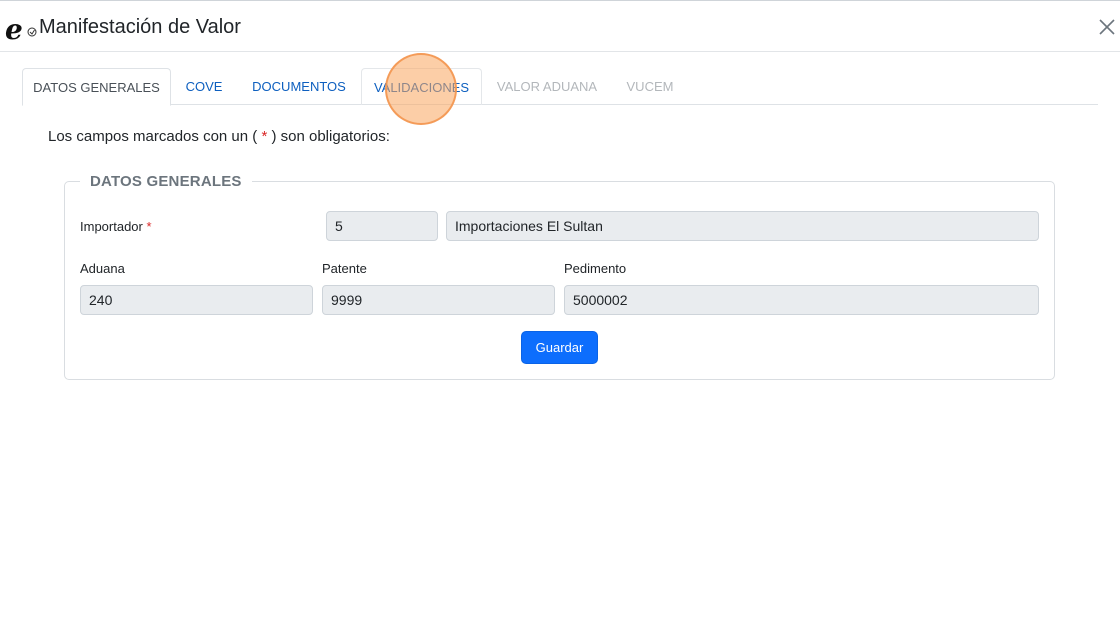 This screenshot has height=626, width=1120. Describe the element at coordinates (344, 268) in the screenshot. I see `patente-label: Patente` at that location.